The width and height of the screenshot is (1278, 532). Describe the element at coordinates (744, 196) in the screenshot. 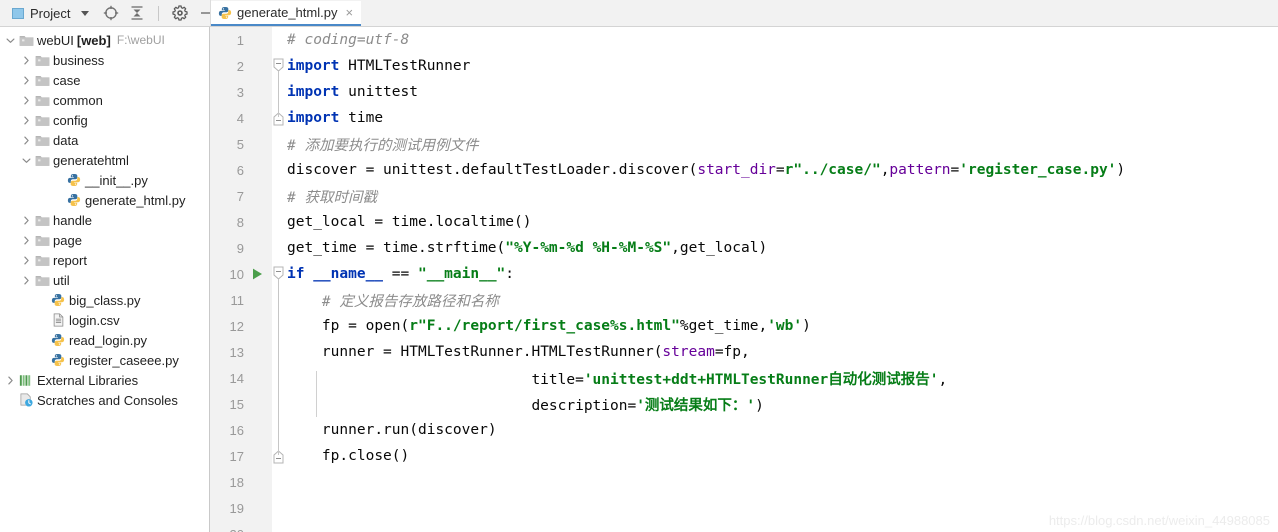

I see `code-line: 7 # 获取时间戳` at that location.